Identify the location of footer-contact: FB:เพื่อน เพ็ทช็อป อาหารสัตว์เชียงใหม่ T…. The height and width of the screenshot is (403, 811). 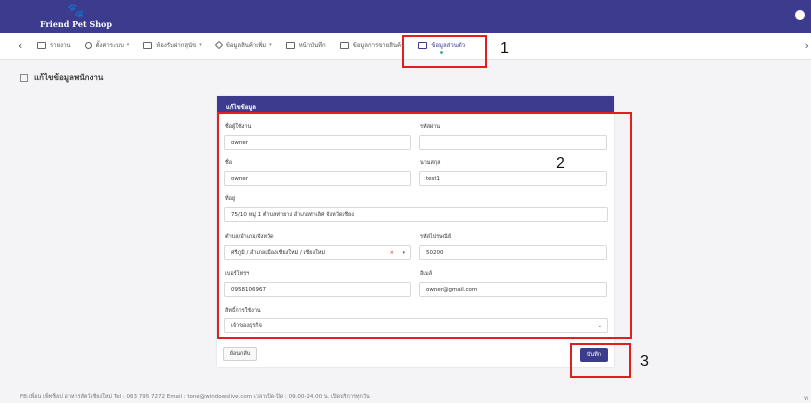
(195, 397).